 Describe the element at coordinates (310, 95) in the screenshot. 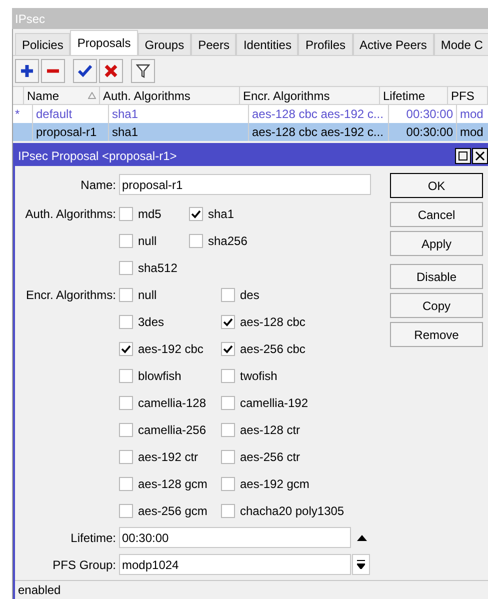

I see `column-header: Encr. Algorithms` at that location.